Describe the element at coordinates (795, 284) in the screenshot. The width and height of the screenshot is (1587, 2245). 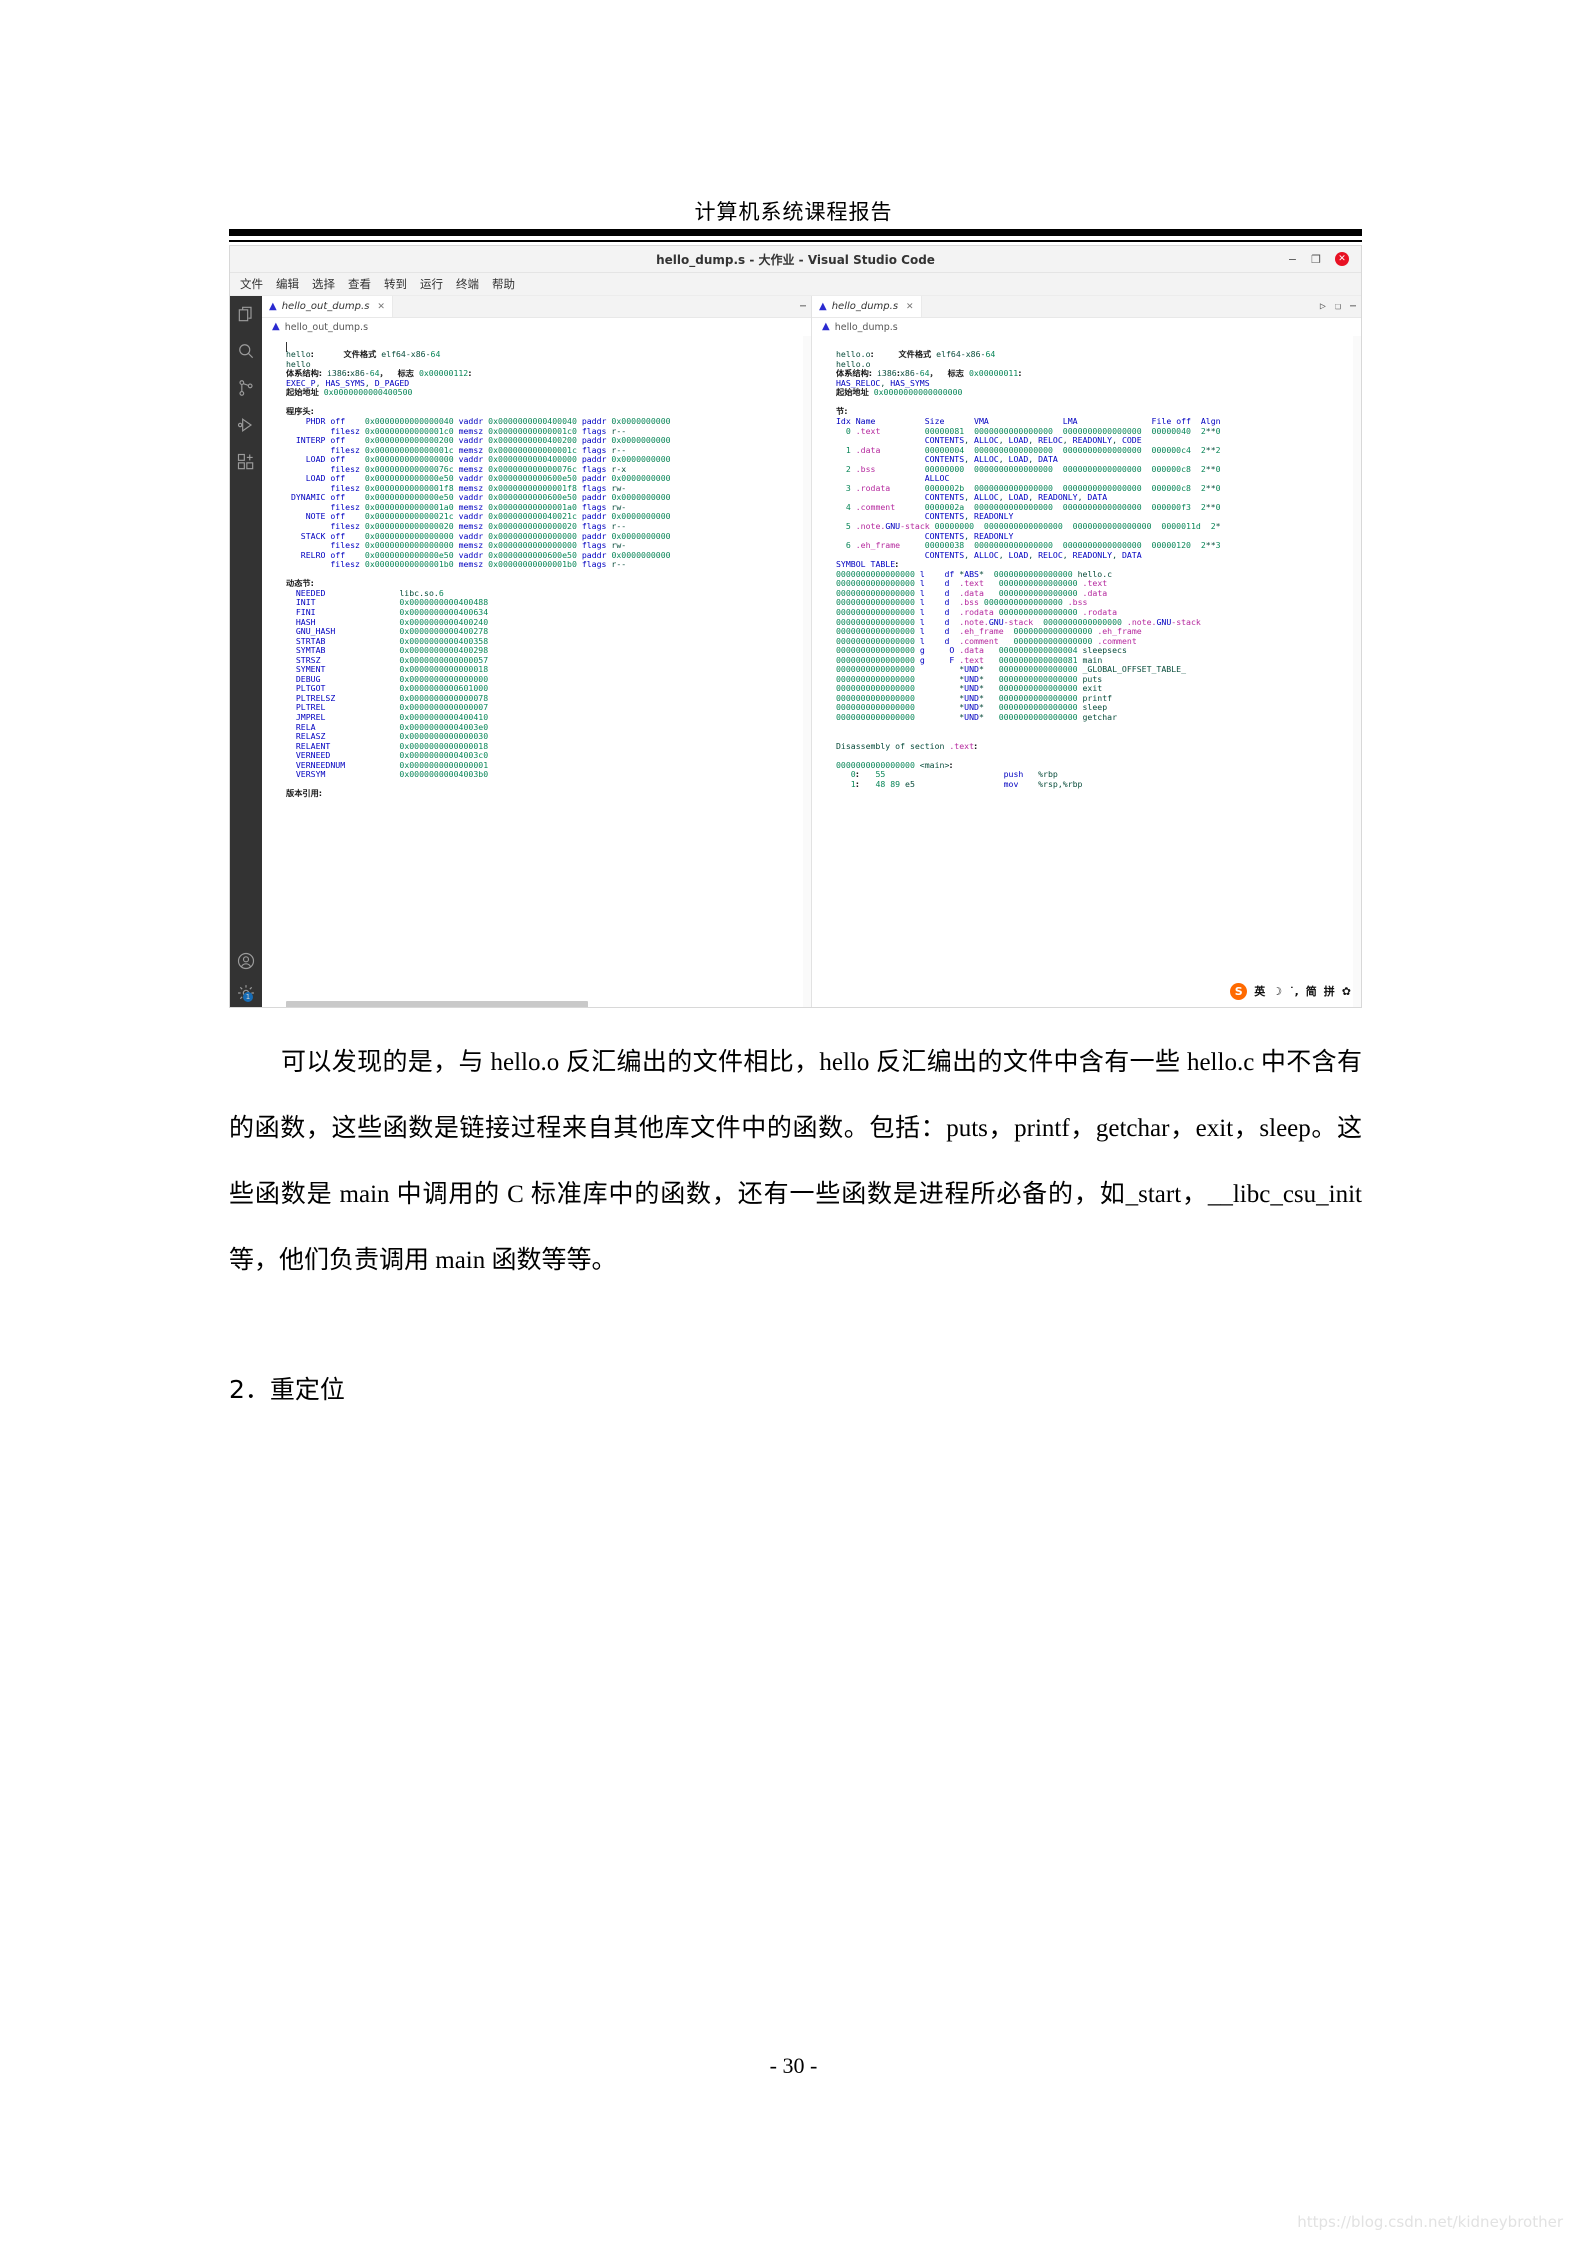
I see `vscode-menu-bar: 文件 编辑 选择 查看 转到 运行 终端 帮助` at that location.